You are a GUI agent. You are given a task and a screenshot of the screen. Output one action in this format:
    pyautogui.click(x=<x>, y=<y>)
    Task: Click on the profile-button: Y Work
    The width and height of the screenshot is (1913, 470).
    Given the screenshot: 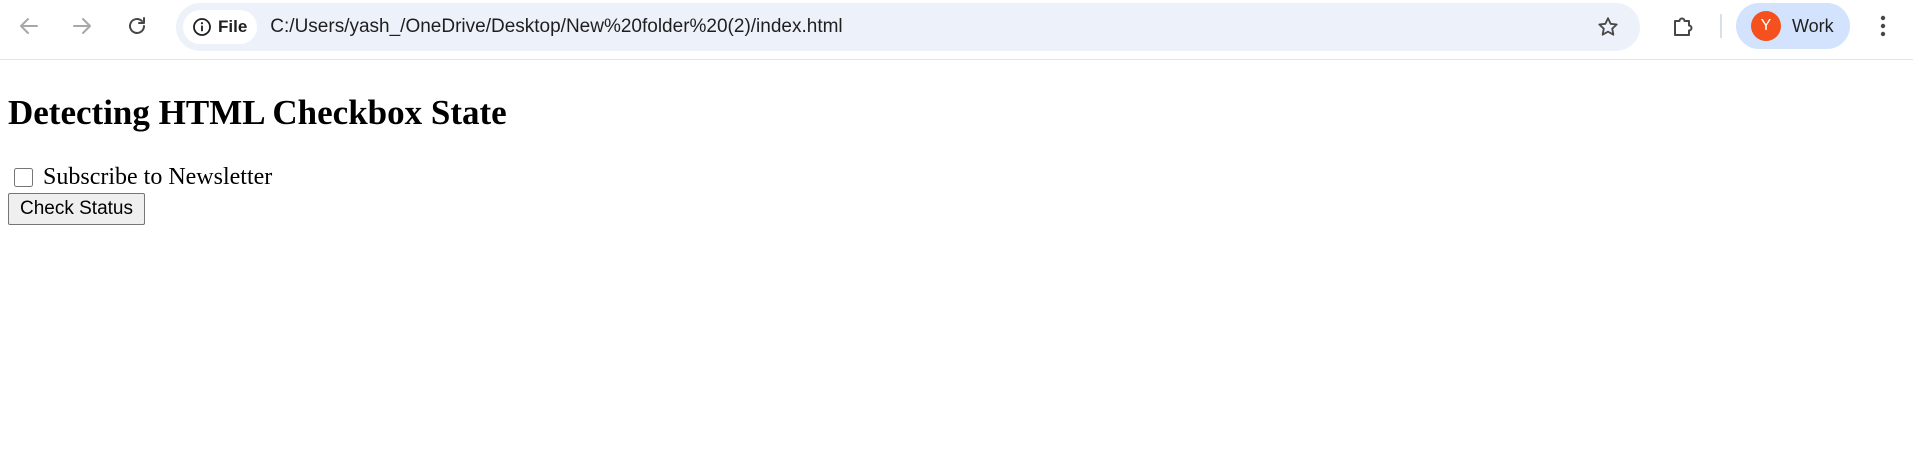 What is the action you would take?
    pyautogui.click(x=1793, y=26)
    